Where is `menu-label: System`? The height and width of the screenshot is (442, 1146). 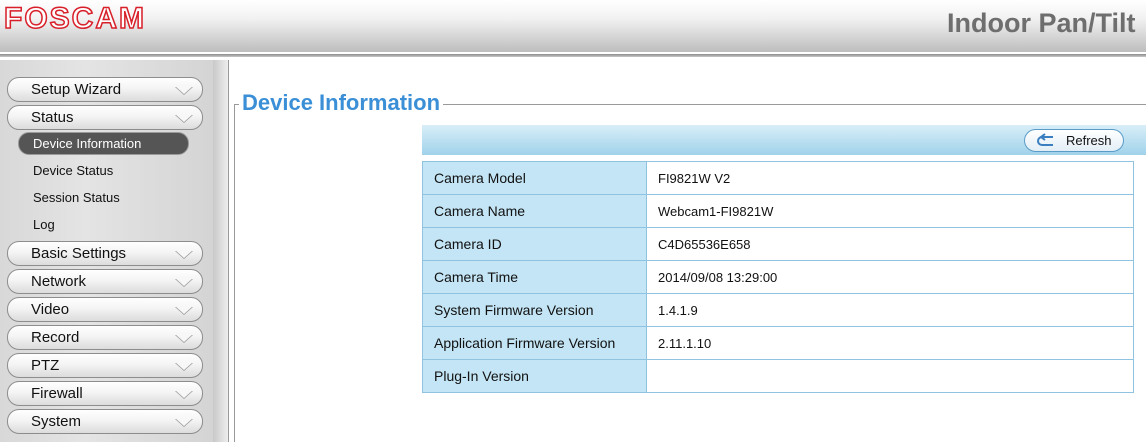 menu-label: System is located at coordinates (56, 421).